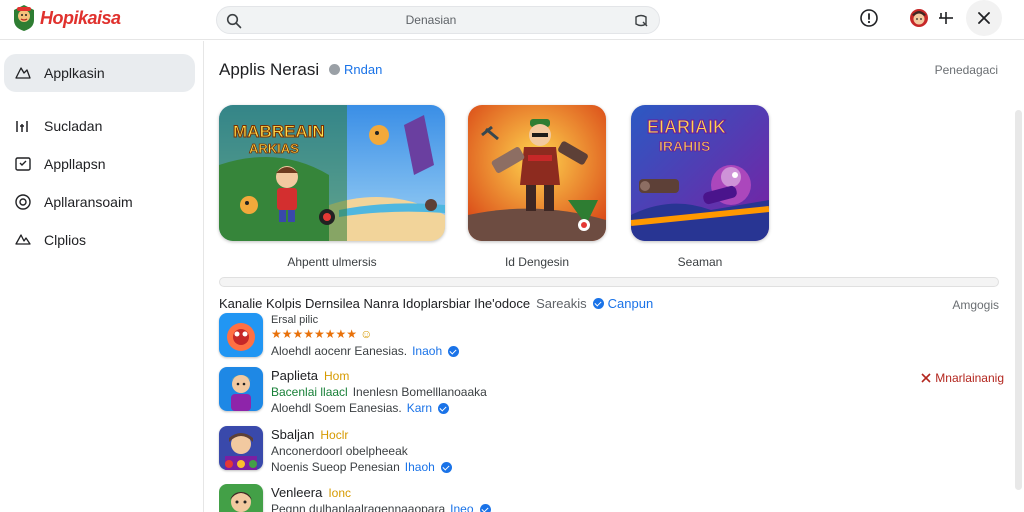 This screenshot has width=1024, height=512. Describe the element at coordinates (74, 73) in the screenshot. I see `sidebar-item-label: Applkasin` at that location.